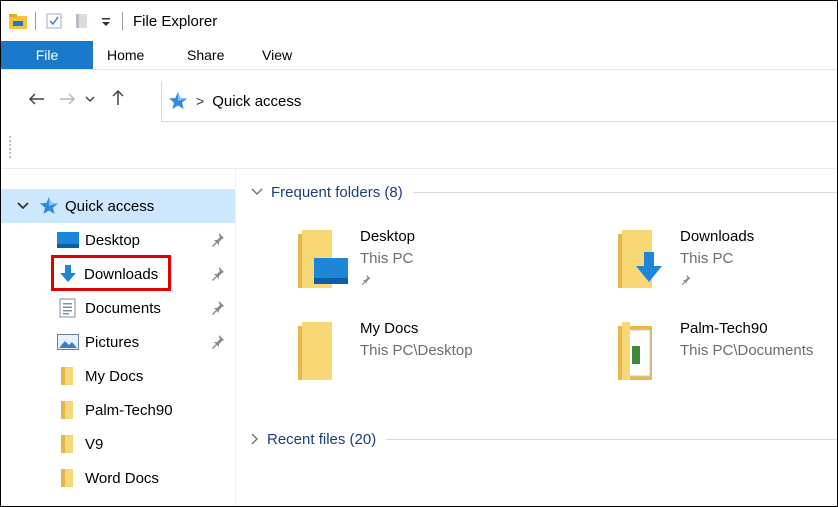  I want to click on back-arrow-icon, so click(36, 99).